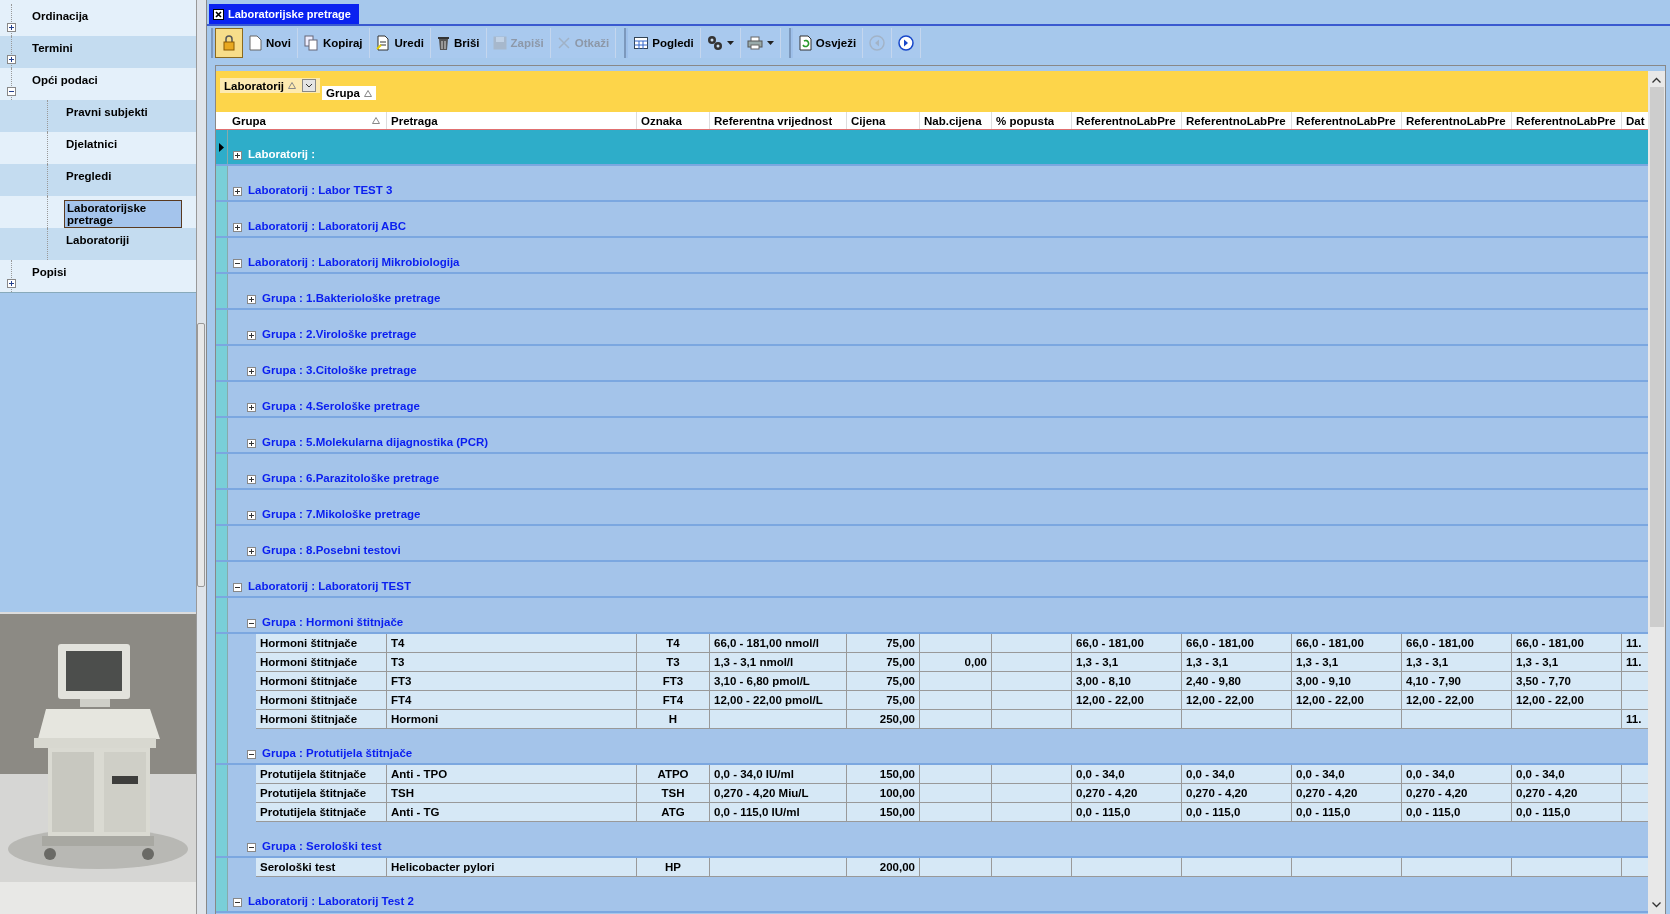 Image resolution: width=1670 pixels, height=914 pixels. What do you see at coordinates (778, 120) in the screenshot?
I see `column-header: Referentna vrijednost` at bounding box center [778, 120].